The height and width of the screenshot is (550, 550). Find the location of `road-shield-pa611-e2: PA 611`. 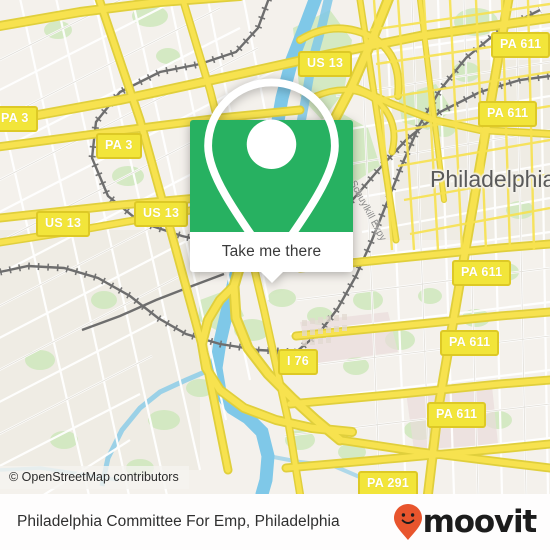

road-shield-pa611-e2: PA 611 is located at coordinates (482, 273).